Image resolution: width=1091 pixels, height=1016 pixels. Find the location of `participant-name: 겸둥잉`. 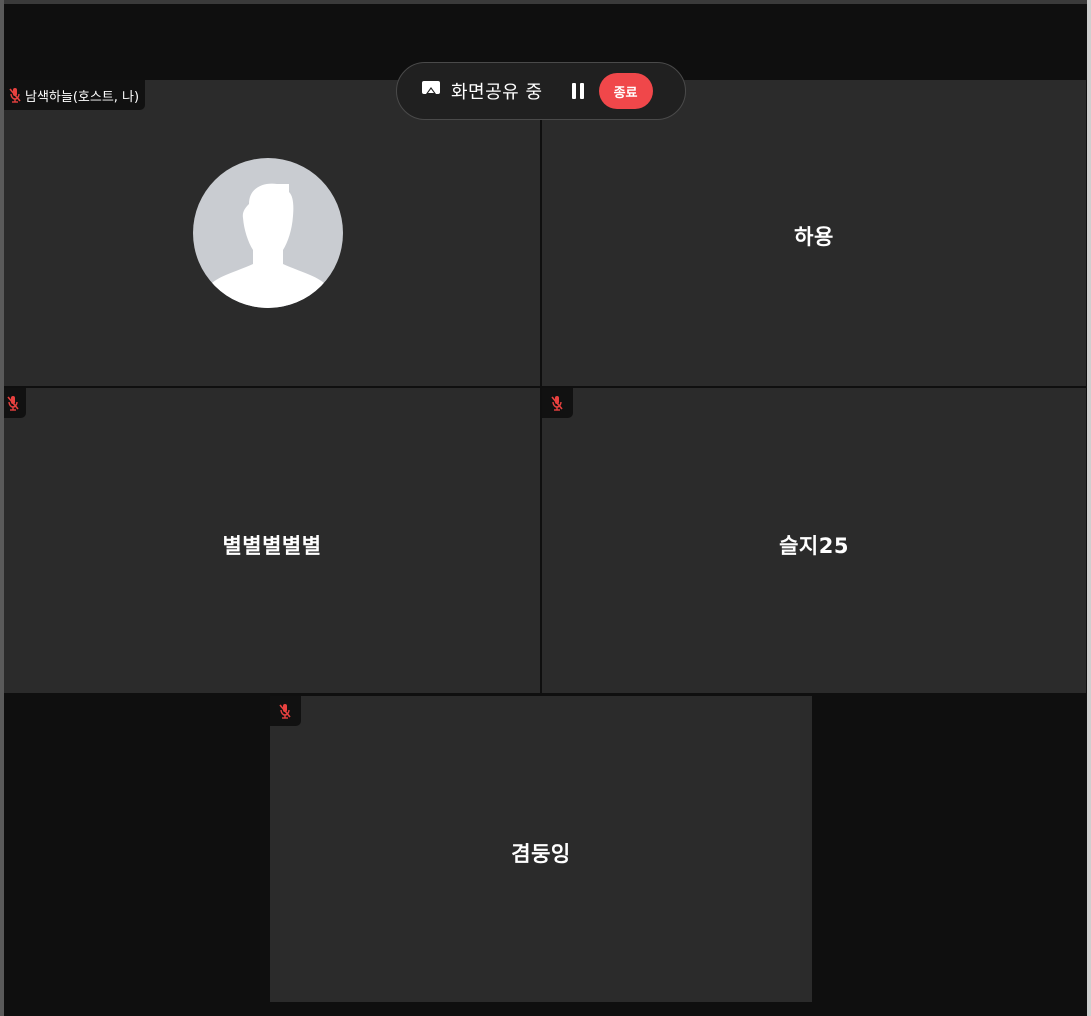

participant-name: 겸둥잉 is located at coordinates (541, 854).